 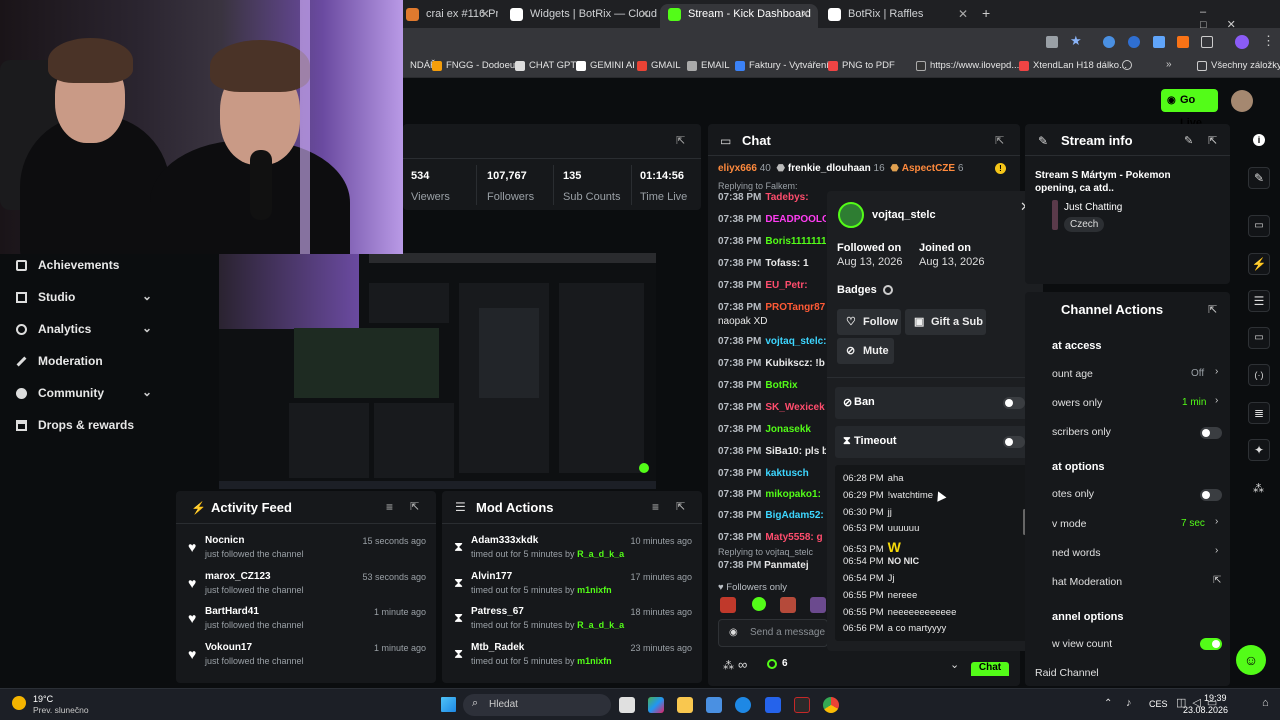 I want to click on external-link-icon: ⇱, so click(x=1217, y=580).